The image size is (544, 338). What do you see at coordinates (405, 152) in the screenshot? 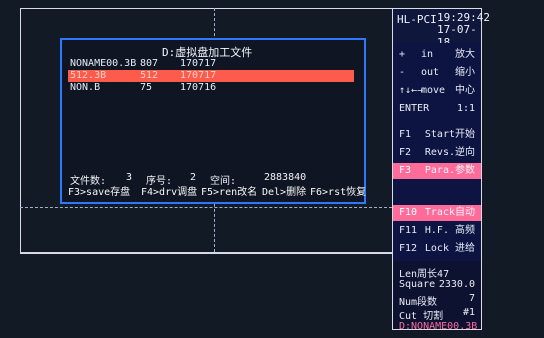
I see `f2-key: F2` at bounding box center [405, 152].